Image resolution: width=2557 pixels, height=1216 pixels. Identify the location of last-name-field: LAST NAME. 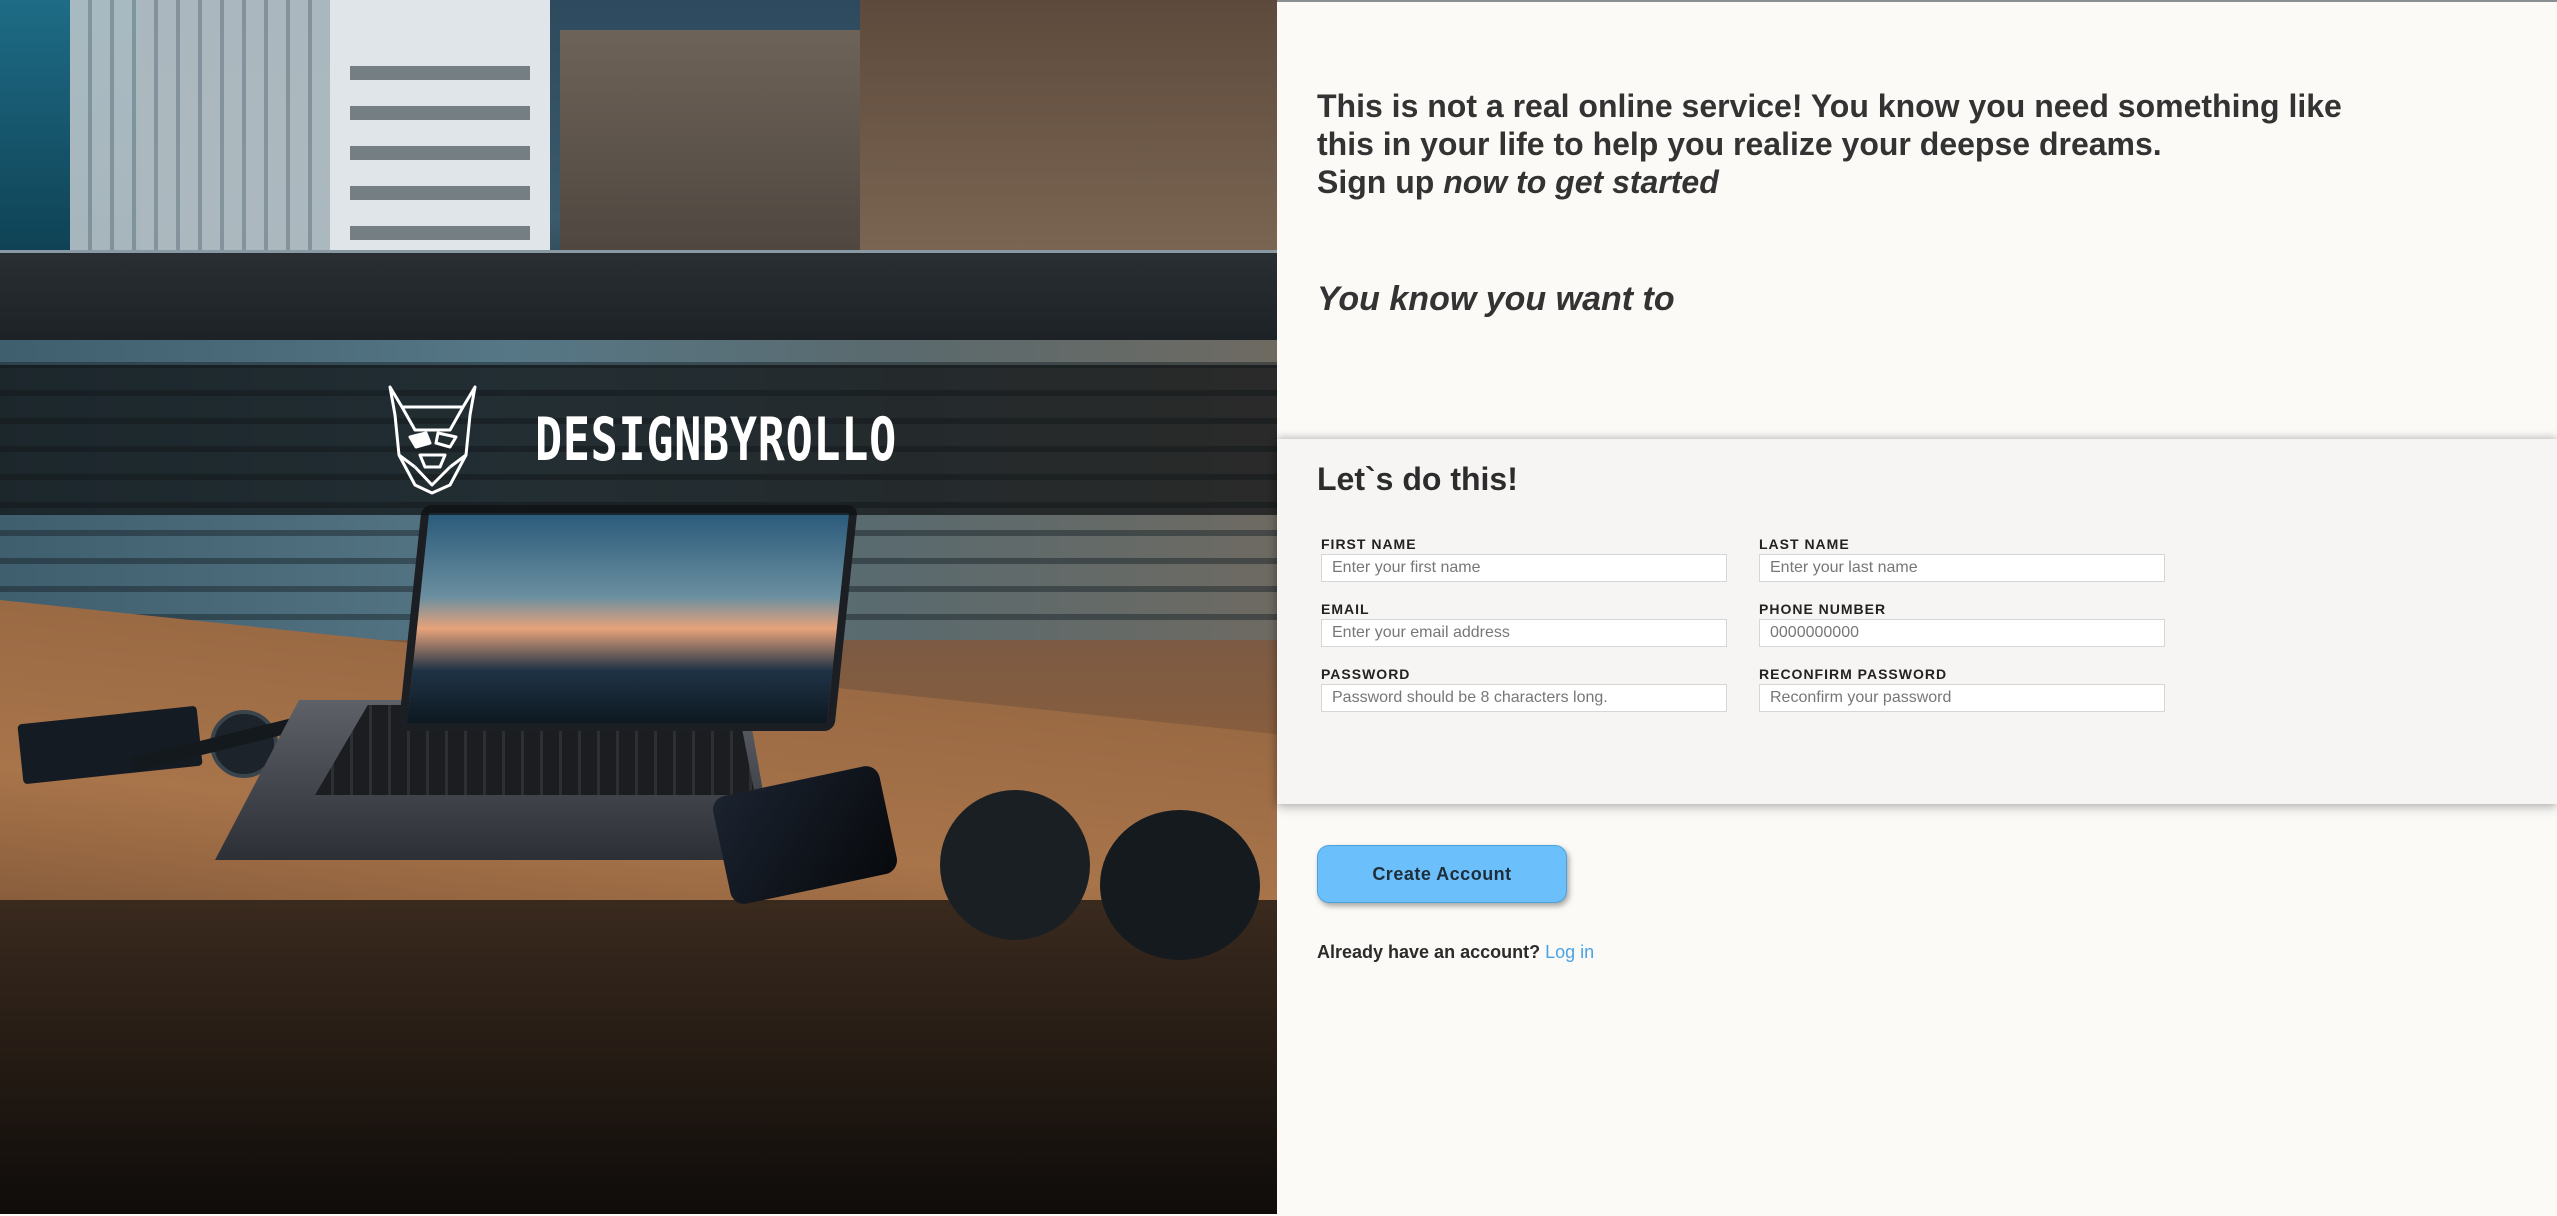
(1964, 559).